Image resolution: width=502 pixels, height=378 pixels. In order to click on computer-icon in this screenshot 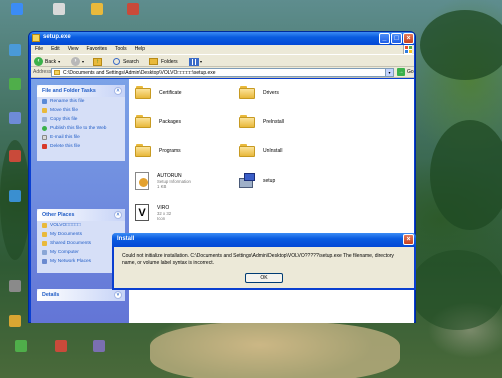, I will do `click(44, 252)`.